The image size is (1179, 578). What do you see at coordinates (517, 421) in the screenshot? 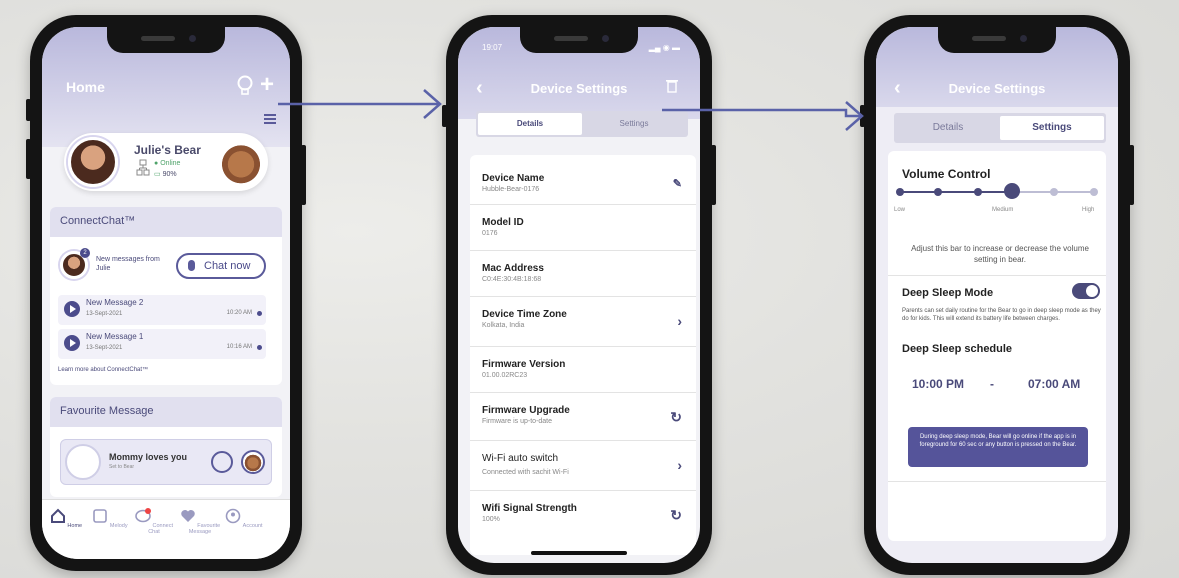
I see `row-value: Firmware is up-to-date` at bounding box center [517, 421].